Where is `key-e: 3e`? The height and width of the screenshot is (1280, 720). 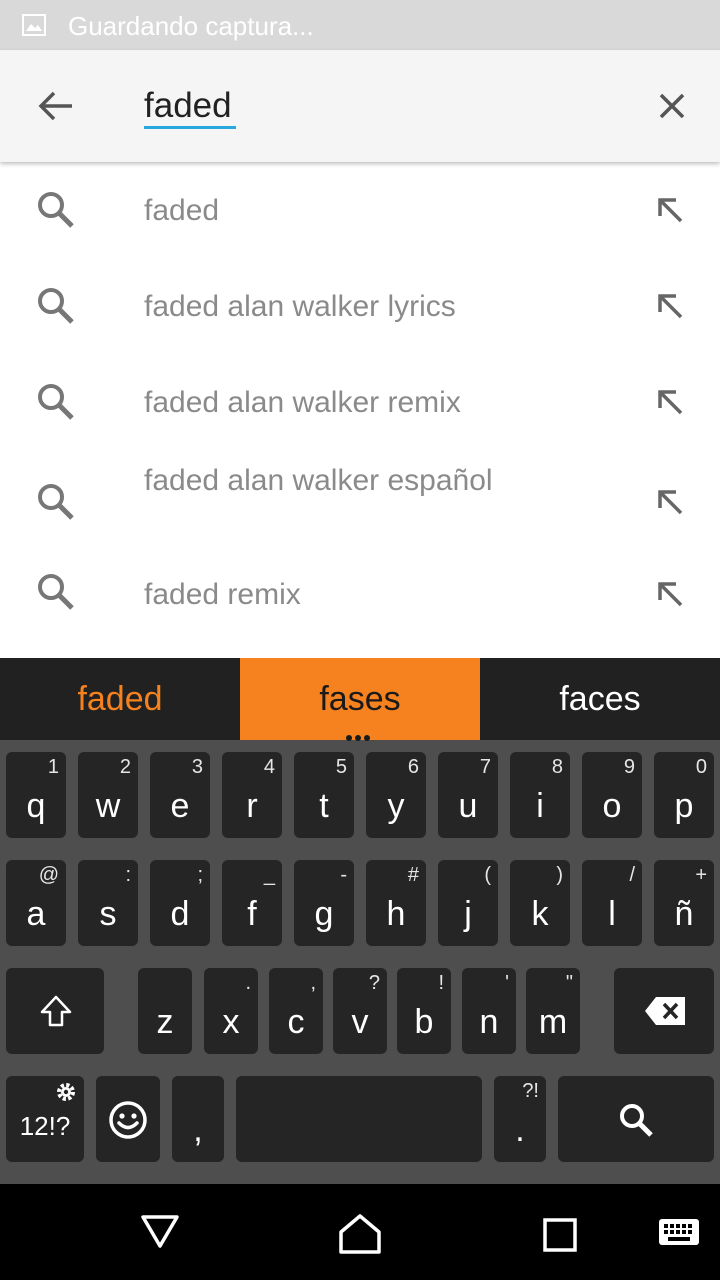 key-e: 3e is located at coordinates (180, 795).